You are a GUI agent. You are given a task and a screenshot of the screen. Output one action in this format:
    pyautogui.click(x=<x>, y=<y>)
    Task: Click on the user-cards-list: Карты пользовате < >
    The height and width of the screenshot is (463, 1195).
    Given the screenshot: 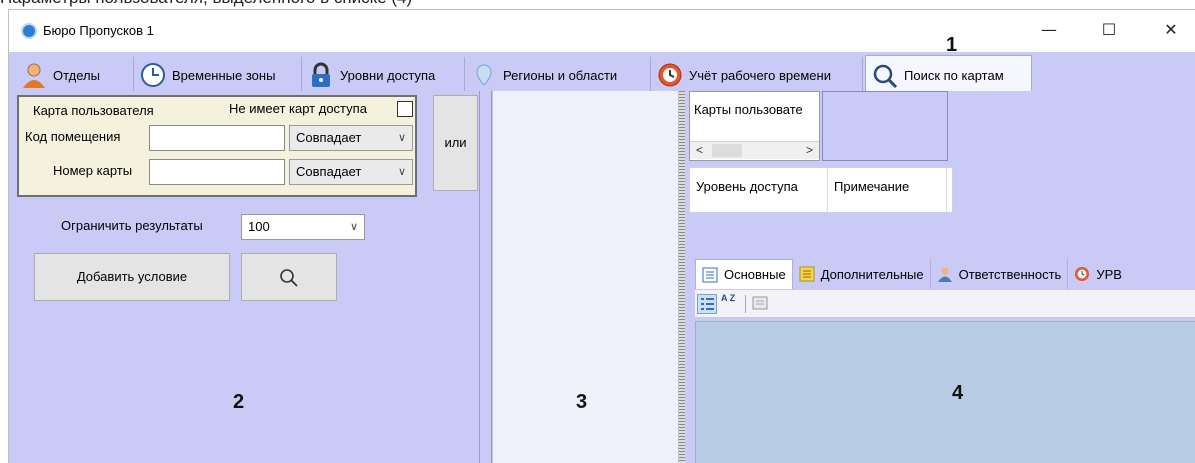 What is the action you would take?
    pyautogui.click(x=754, y=126)
    